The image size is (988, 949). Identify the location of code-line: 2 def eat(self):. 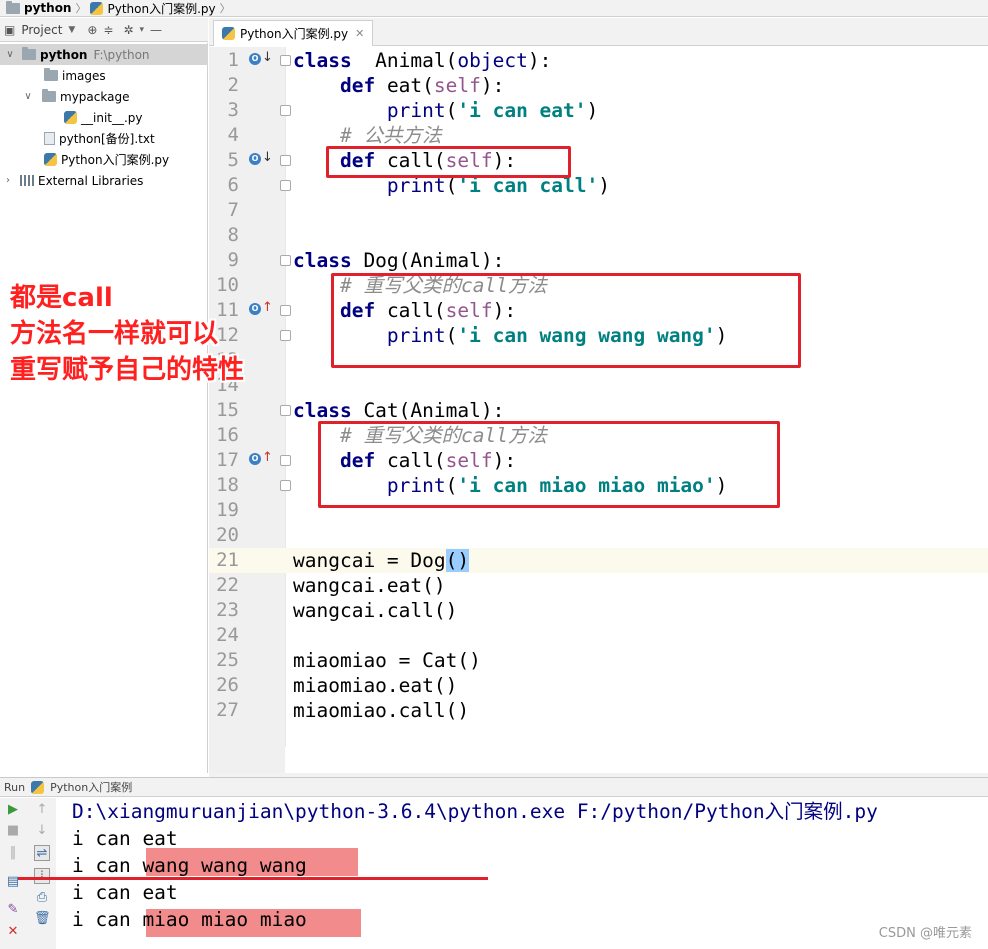
(598, 85).